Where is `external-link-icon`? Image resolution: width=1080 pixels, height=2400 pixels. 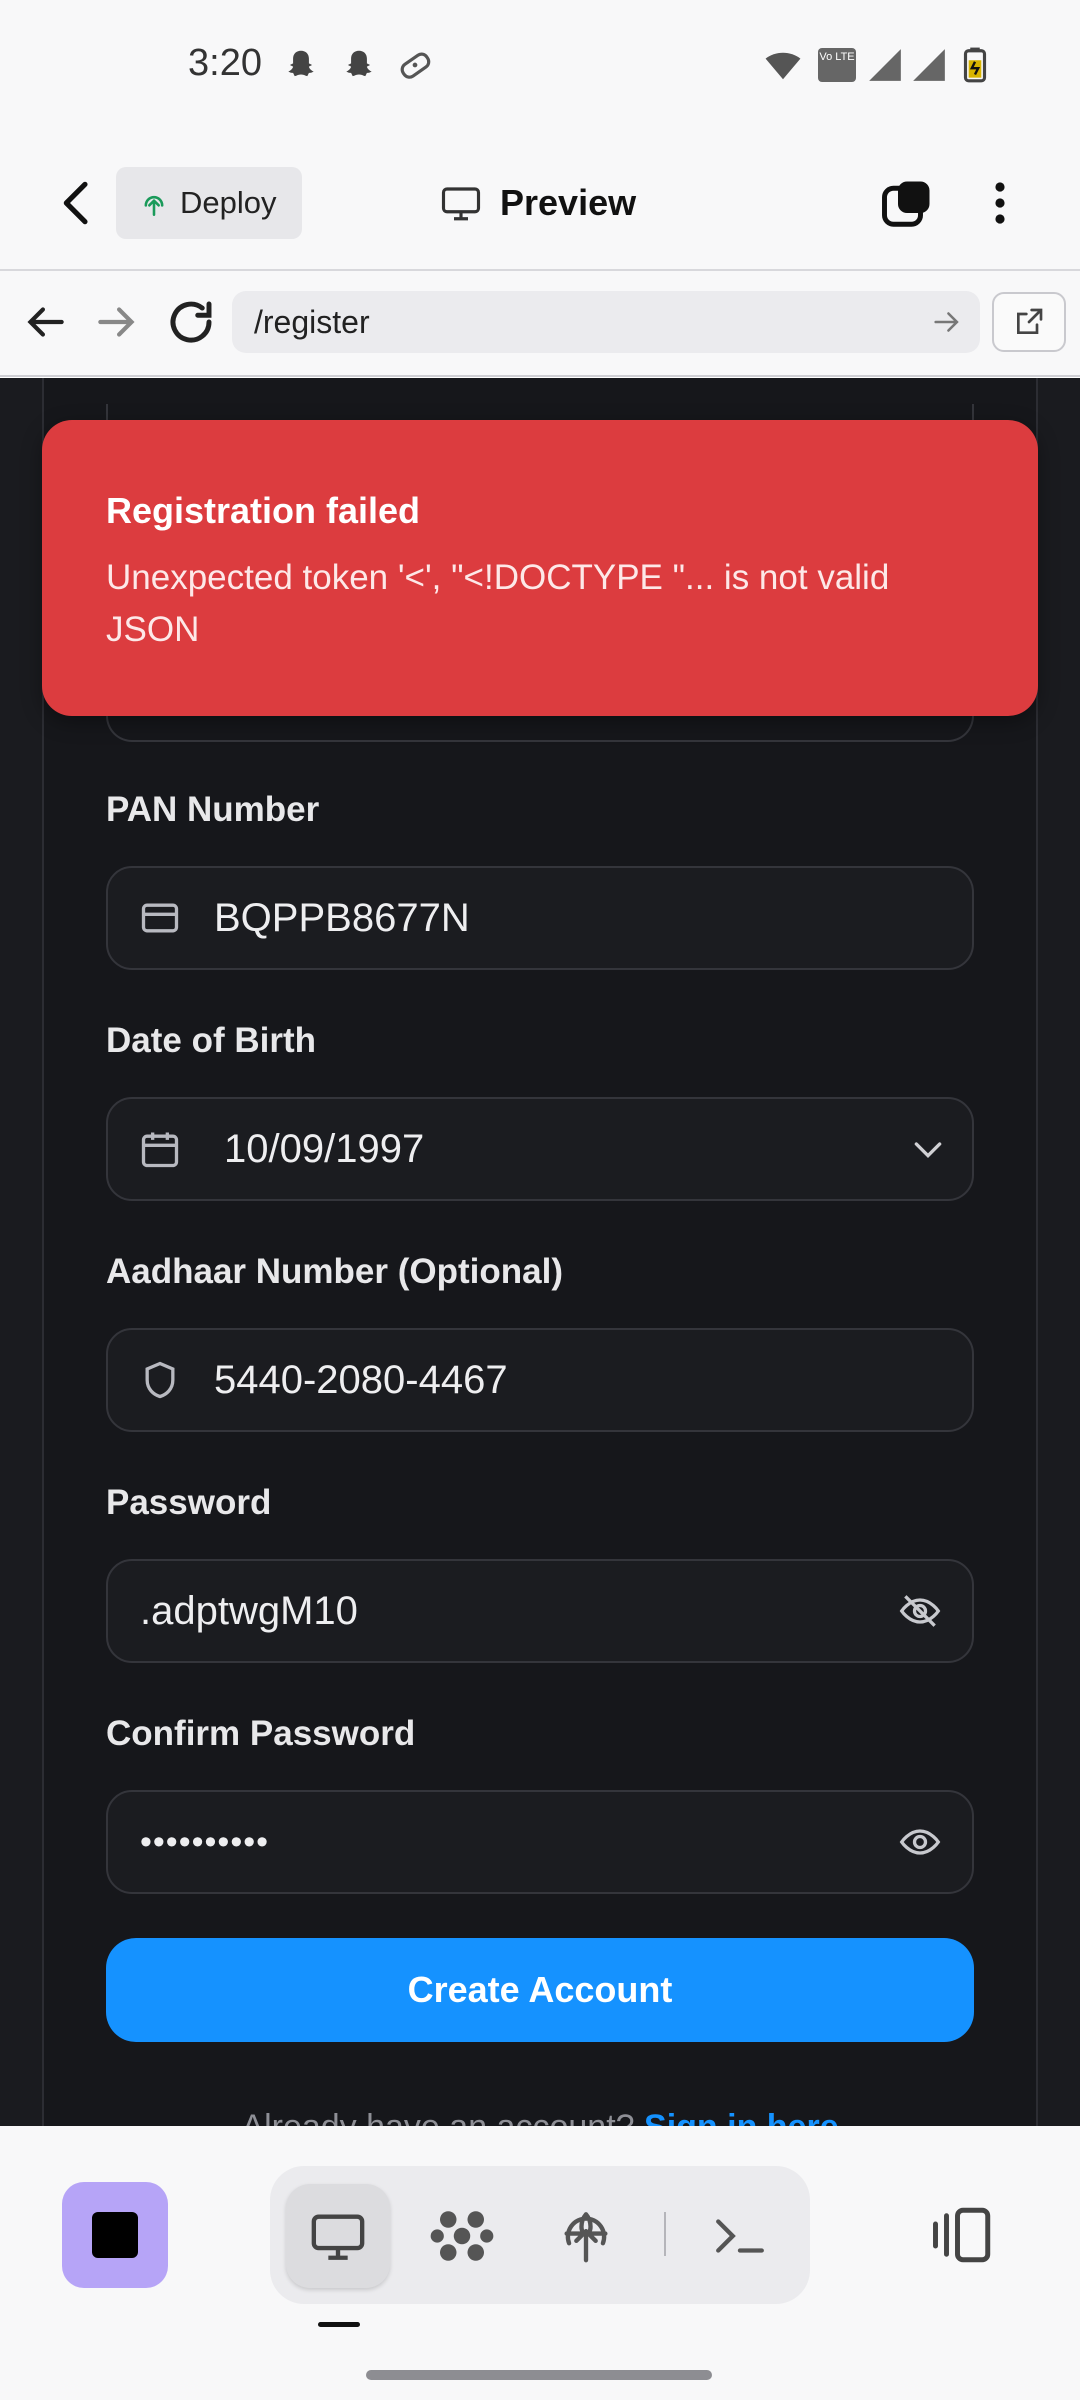 external-link-icon is located at coordinates (1030, 321).